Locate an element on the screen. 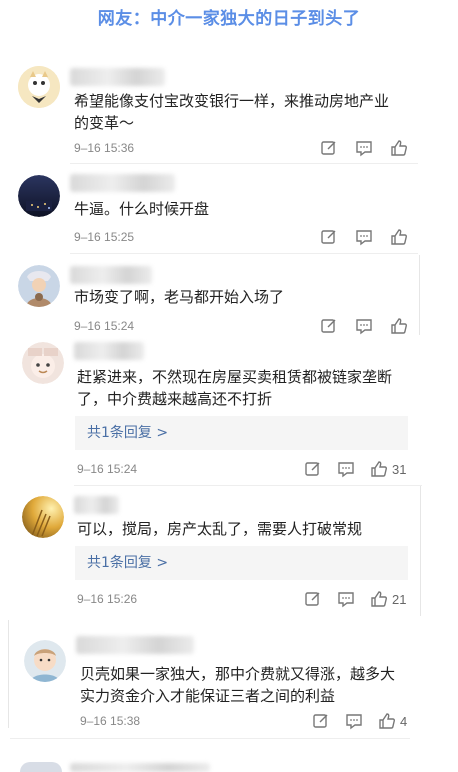 This screenshot has width=458, height=772. like-count: 21 is located at coordinates (399, 599).